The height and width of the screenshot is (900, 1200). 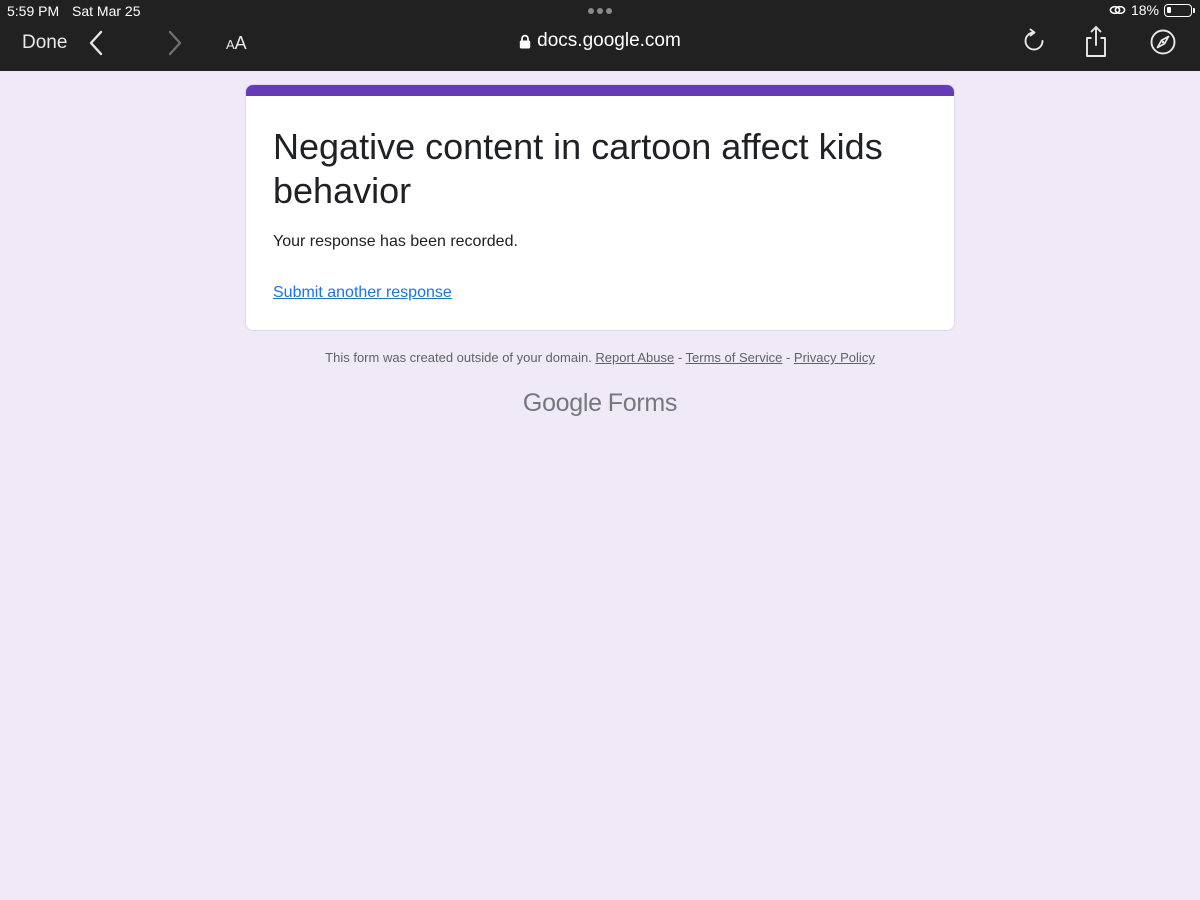 I want to click on compass-icon, so click(x=1163, y=44).